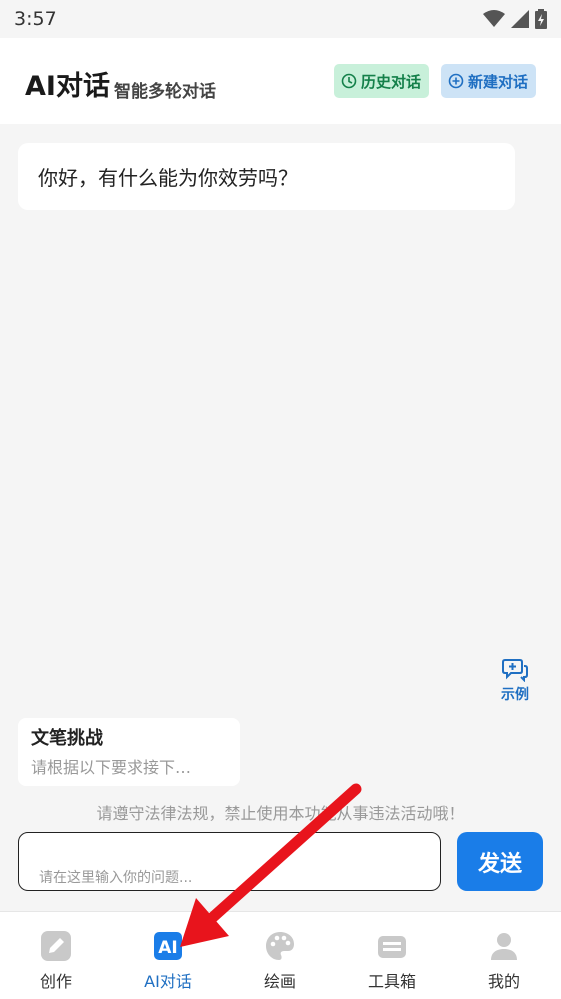  What do you see at coordinates (168, 981) in the screenshot?
I see `nav-label-ai-chat: AI对话` at bounding box center [168, 981].